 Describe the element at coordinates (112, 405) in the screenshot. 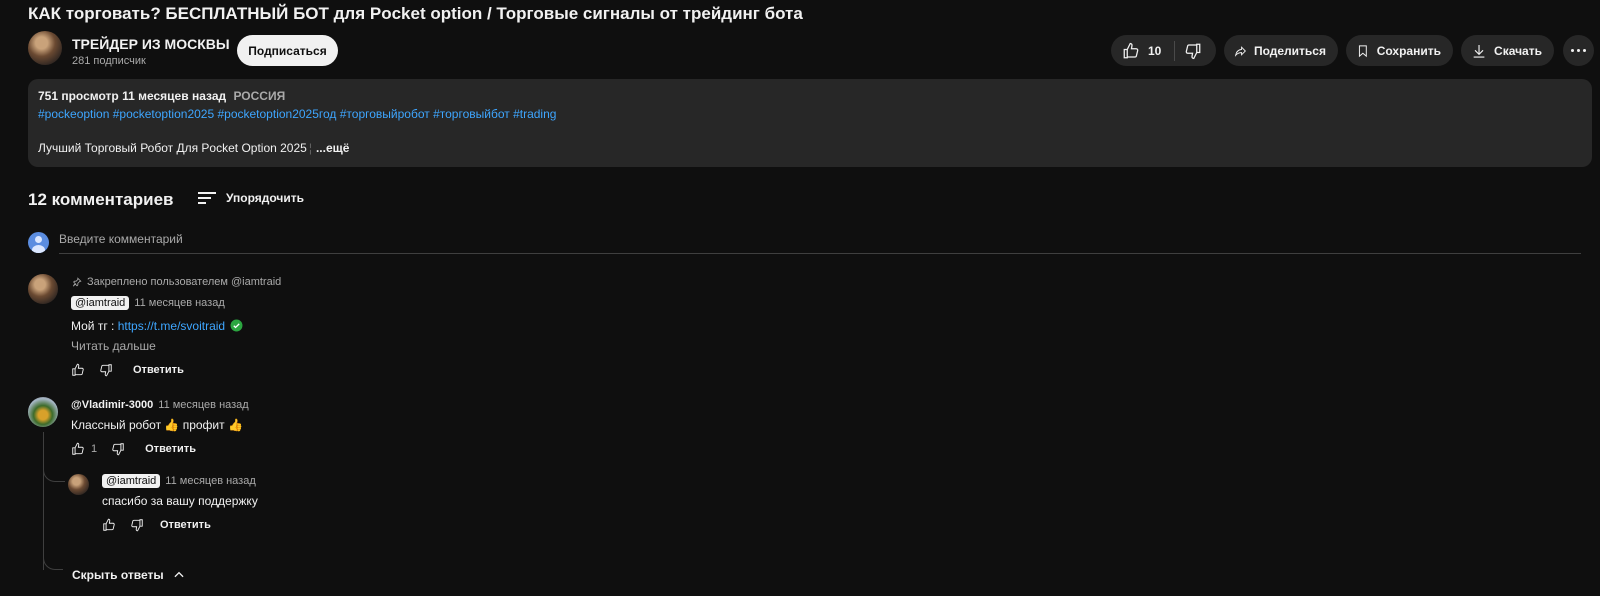

I see `comment-author: @Vladimir-3000` at that location.